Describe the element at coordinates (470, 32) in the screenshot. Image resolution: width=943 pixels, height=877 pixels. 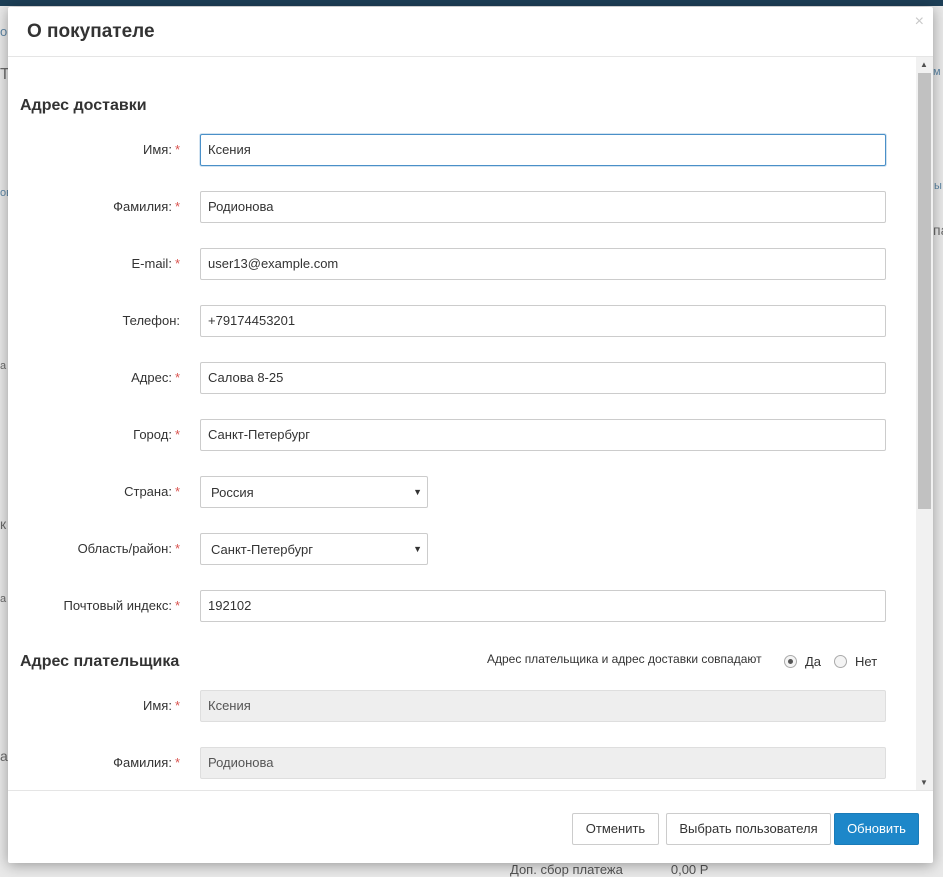
I see `modal-header: О покупателе ×` at that location.